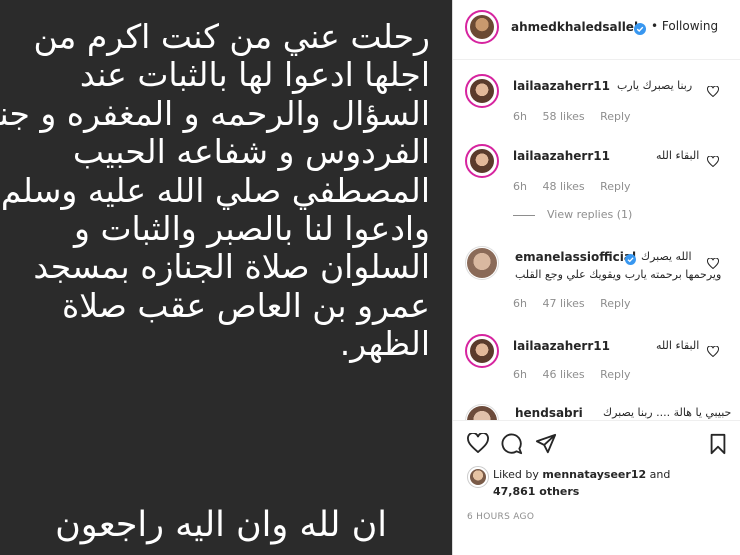 The height and width of the screenshot is (555, 740). Describe the element at coordinates (549, 413) in the screenshot. I see `comment-username: hendsabri` at that location.